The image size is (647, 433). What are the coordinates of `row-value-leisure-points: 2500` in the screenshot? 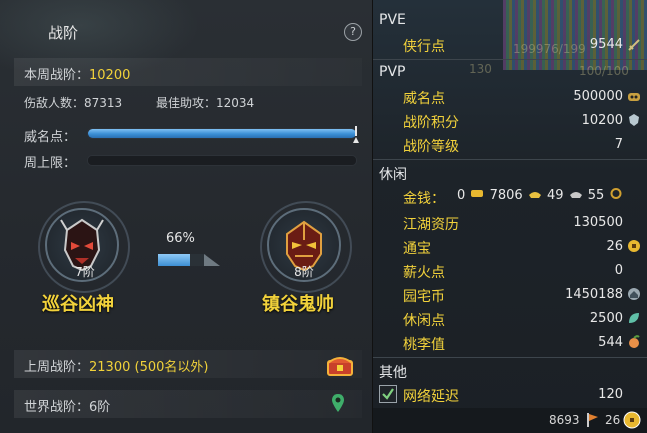 It's located at (606, 318).